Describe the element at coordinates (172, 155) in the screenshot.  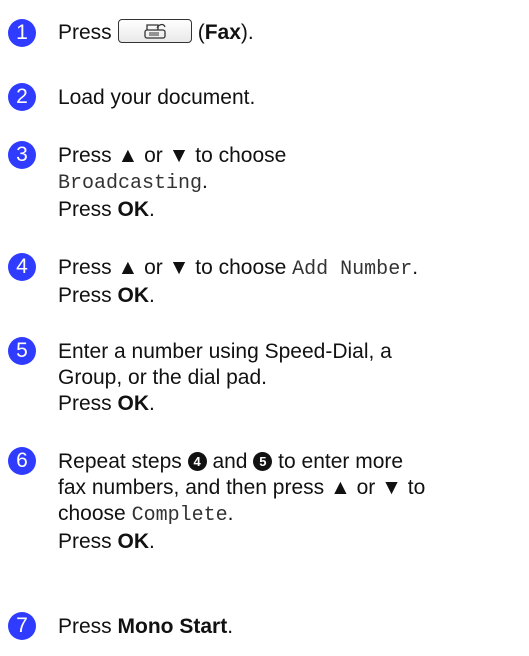
I see `step-3-line-1: Press ▲ or ▼ to choose` at that location.